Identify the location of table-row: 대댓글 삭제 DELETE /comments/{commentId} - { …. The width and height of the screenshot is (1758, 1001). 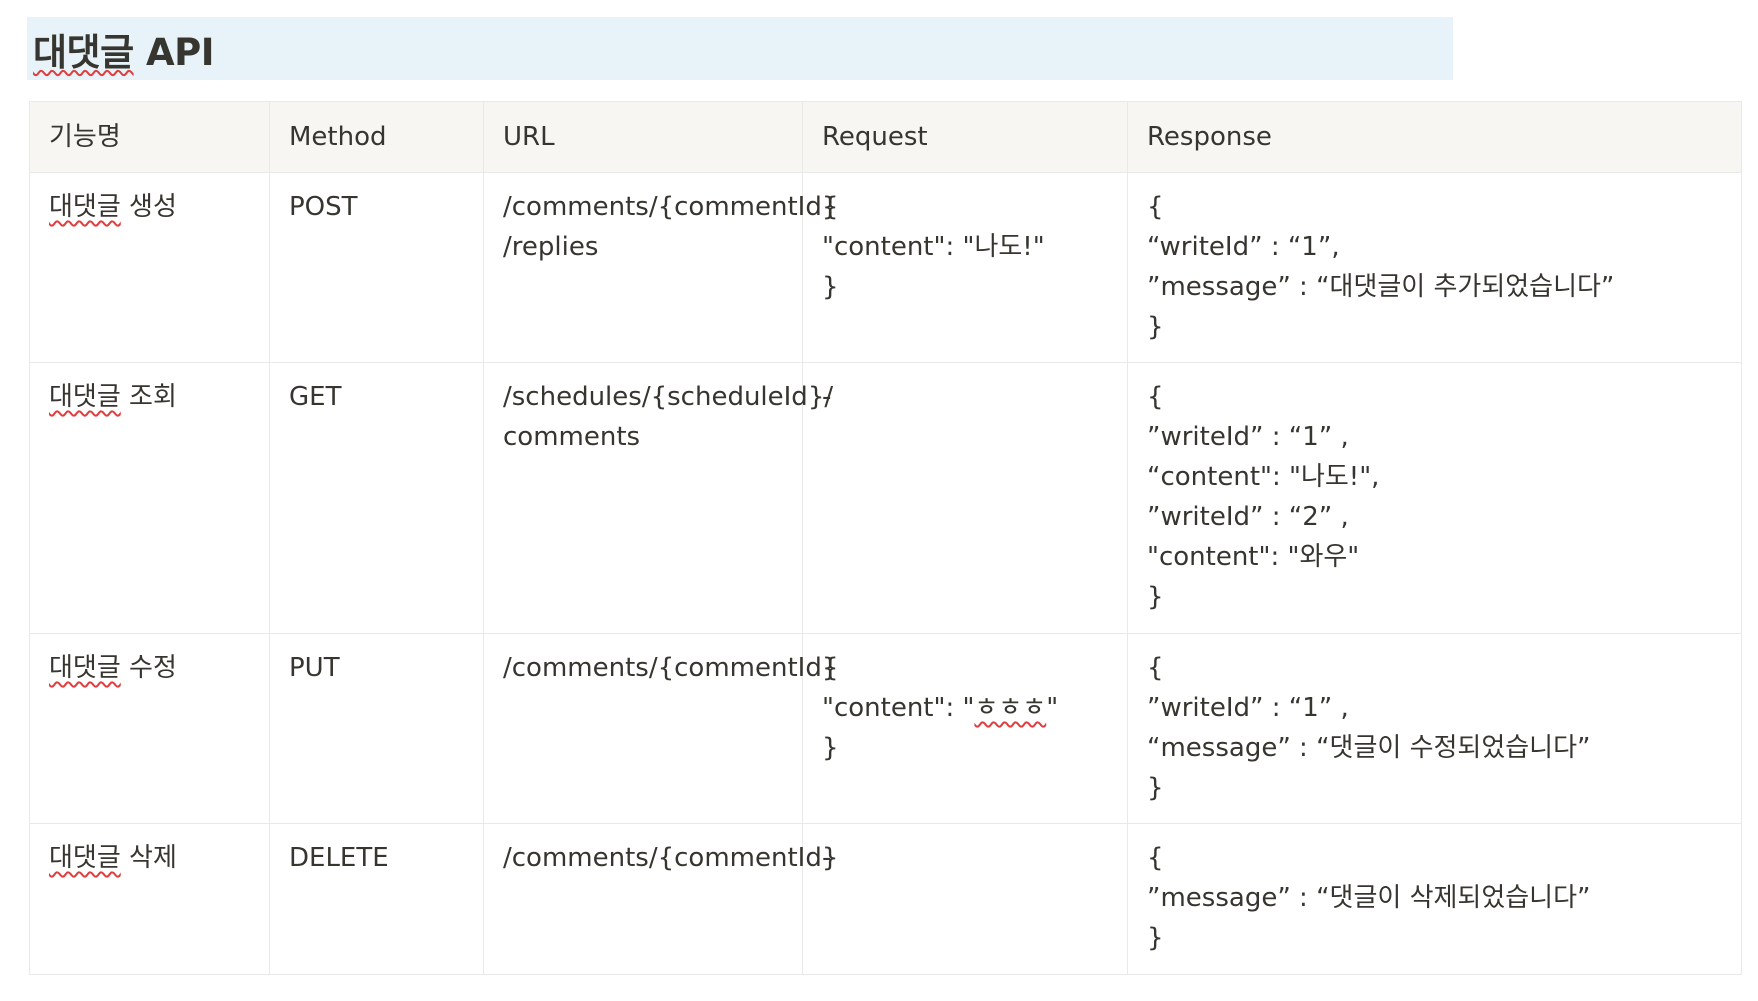
(885, 899).